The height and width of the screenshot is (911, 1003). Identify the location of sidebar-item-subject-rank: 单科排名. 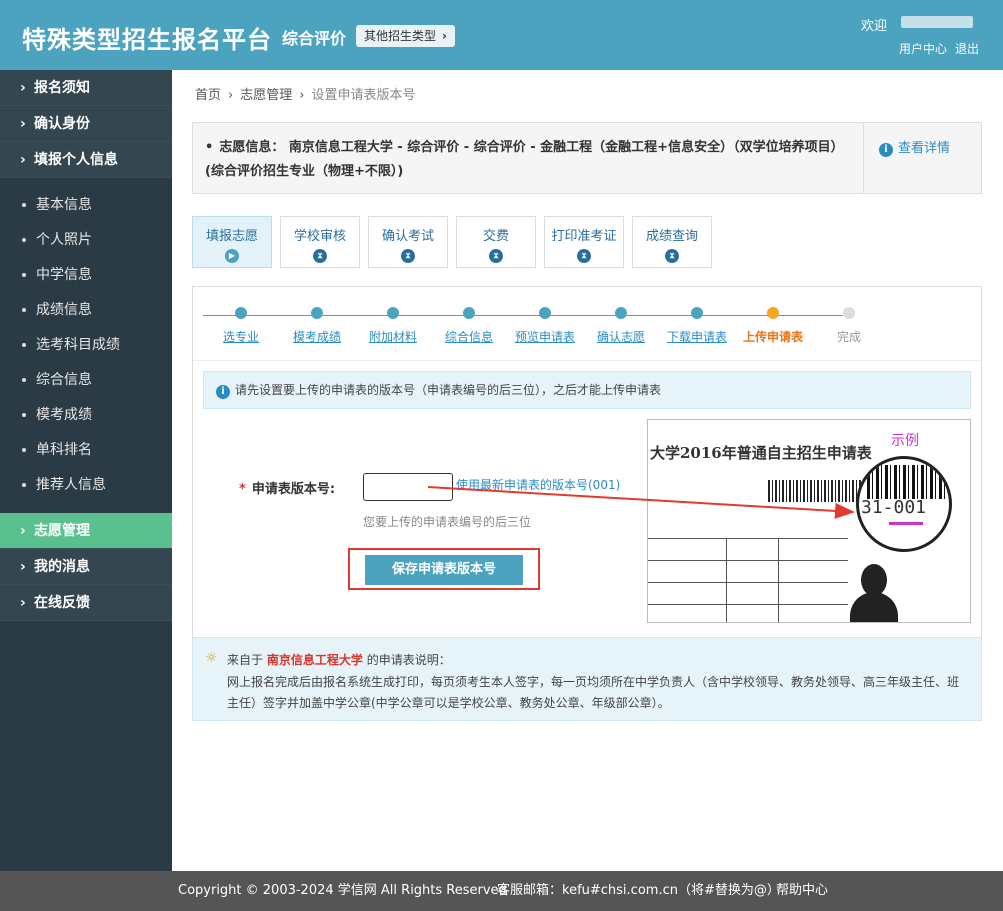
(86, 450).